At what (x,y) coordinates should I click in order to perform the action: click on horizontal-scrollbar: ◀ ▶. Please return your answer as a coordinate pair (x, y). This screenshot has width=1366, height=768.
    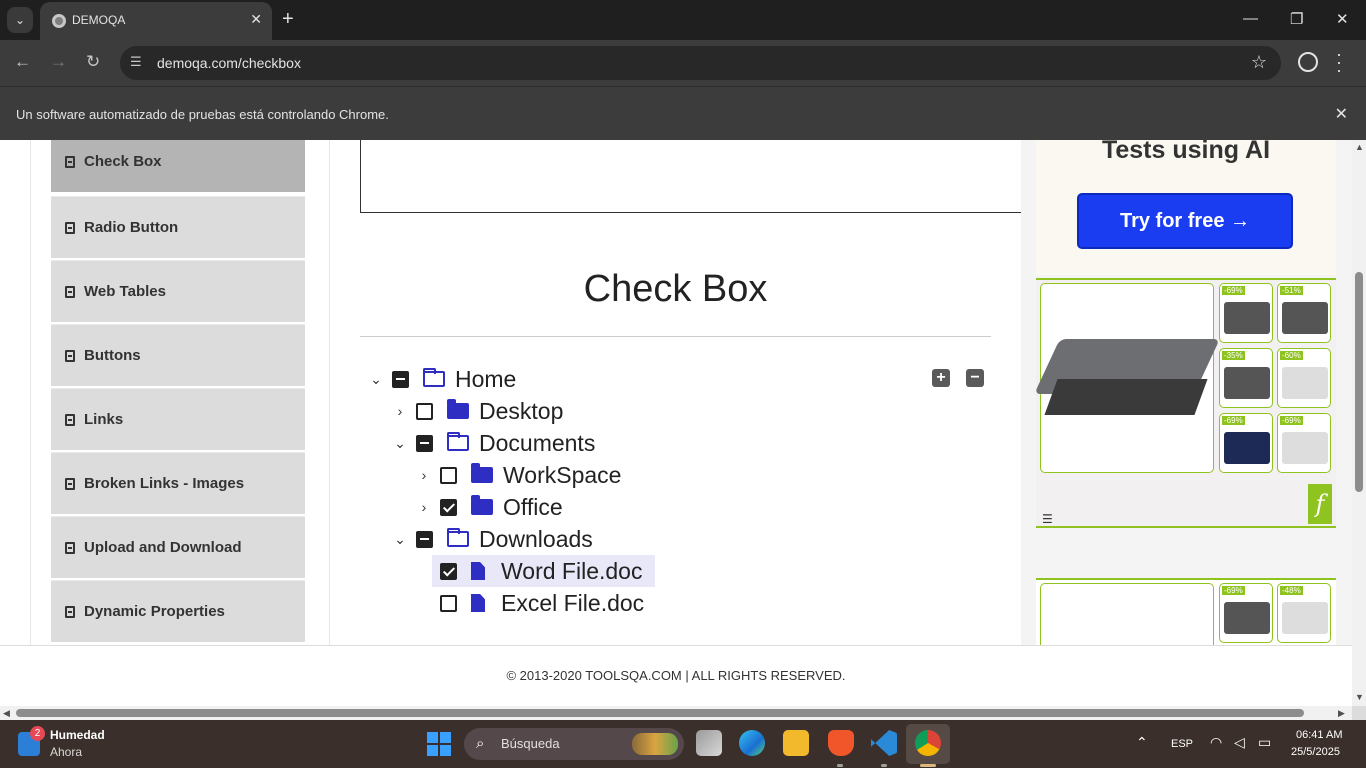
    Looking at the image, I should click on (676, 713).